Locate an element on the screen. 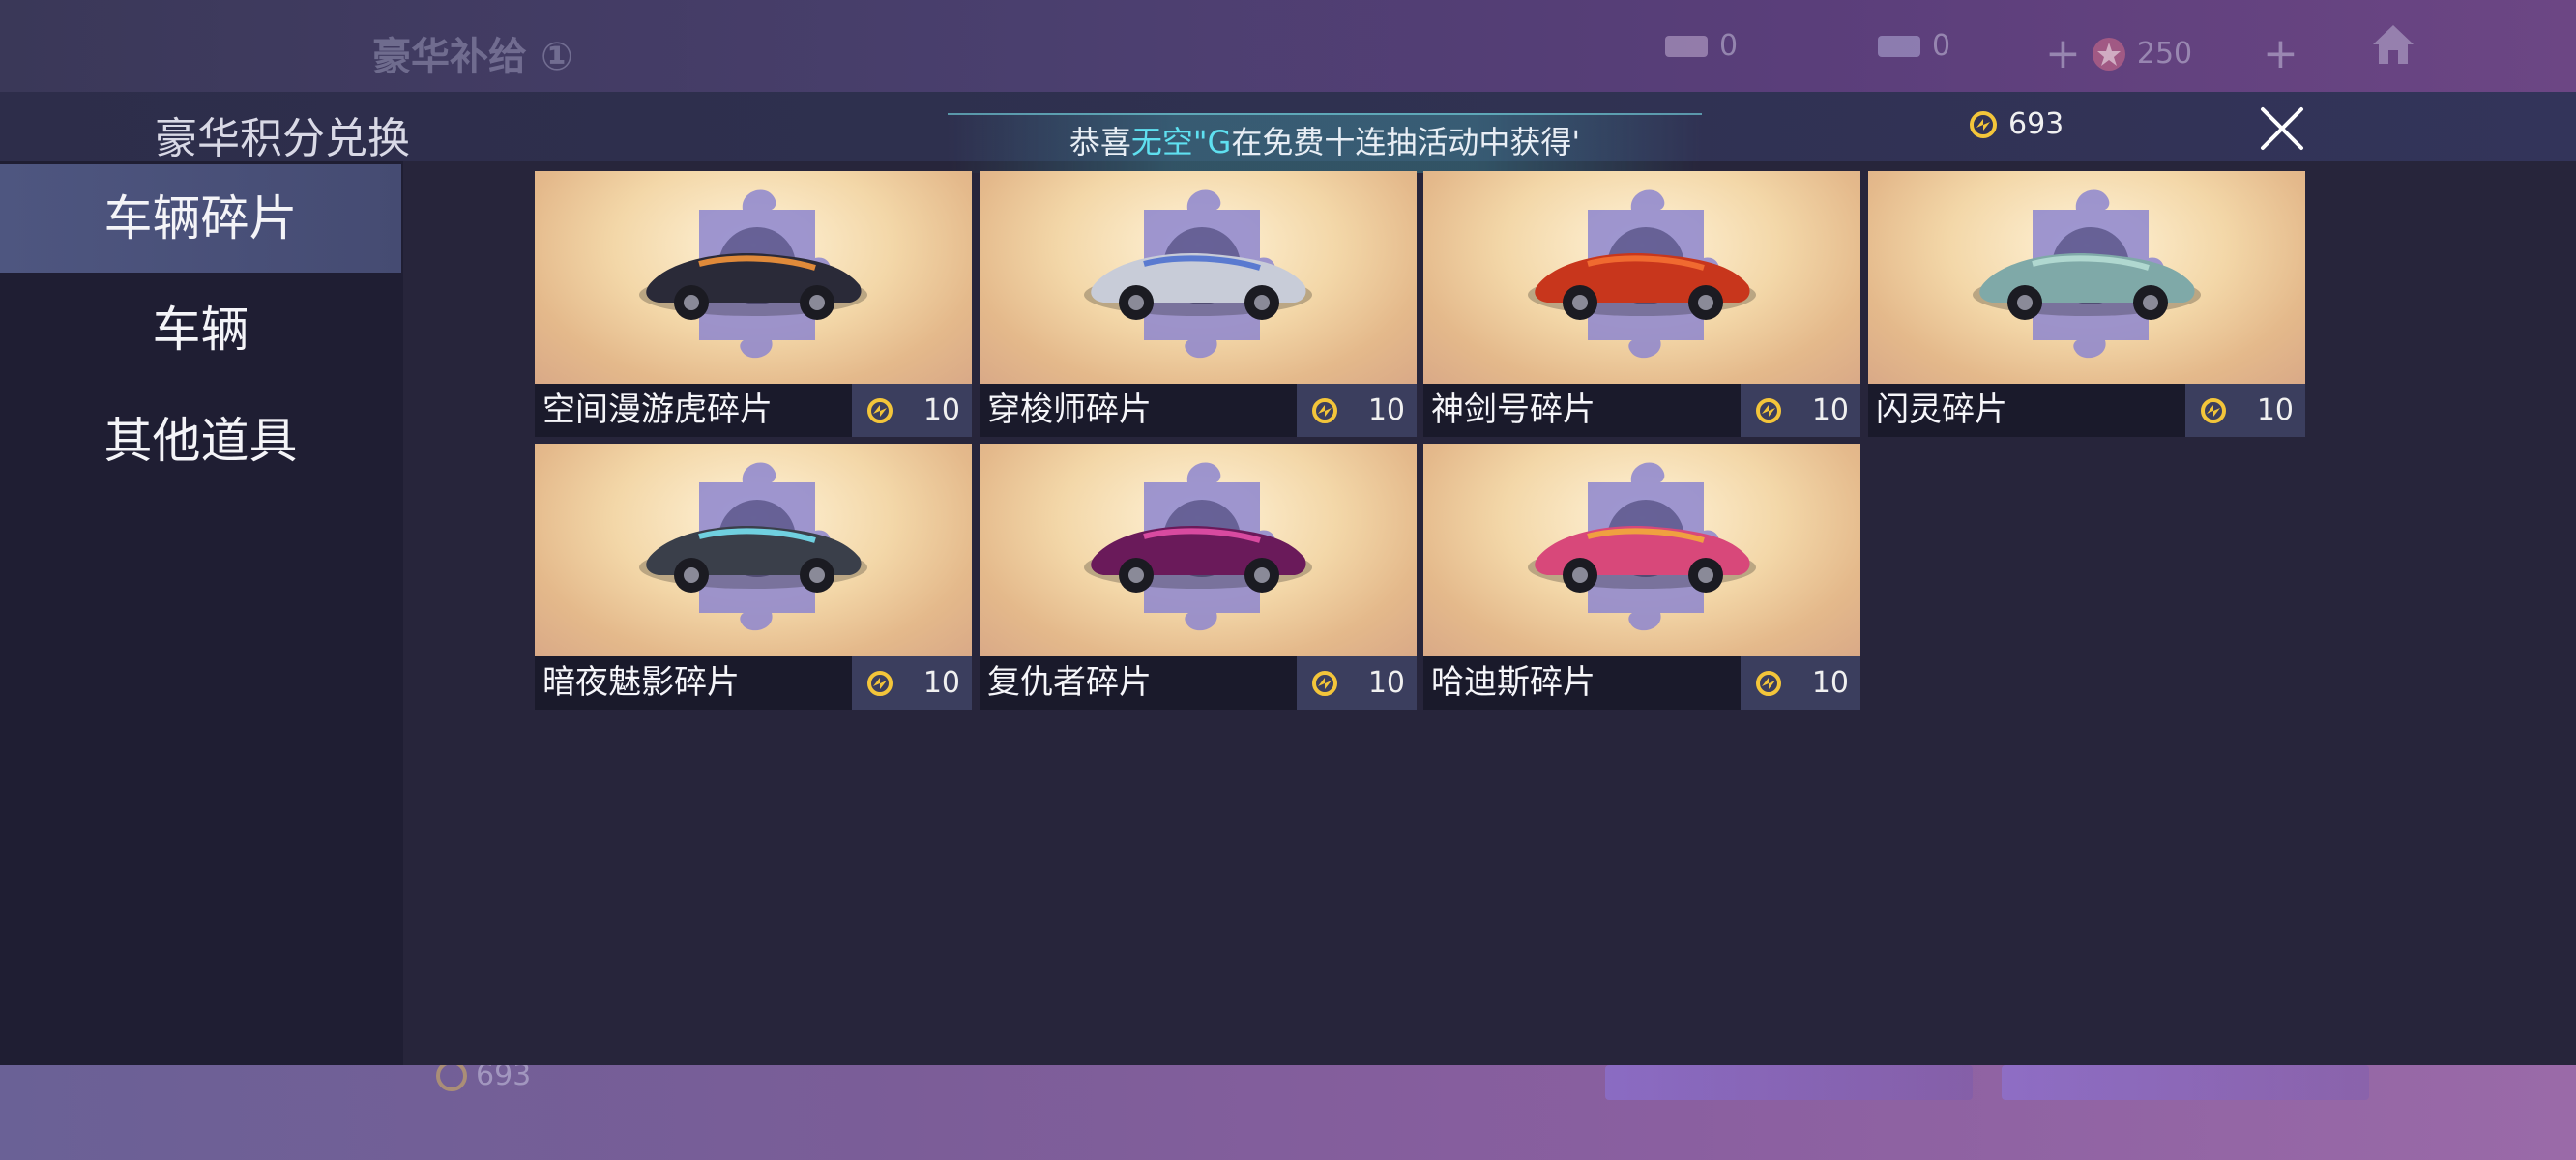 The height and width of the screenshot is (1160, 2576). sidebar-item-vehicle-fragments: 车辆碎片 is located at coordinates (200, 218).